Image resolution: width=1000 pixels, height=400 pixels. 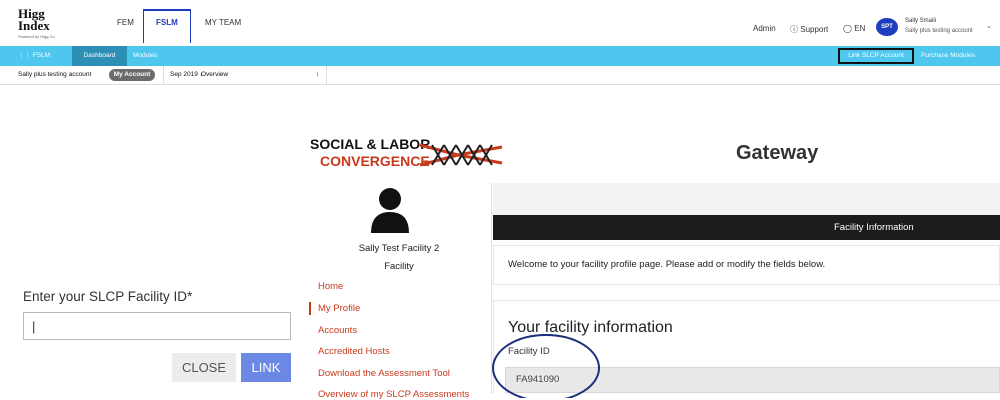 I want to click on section-bar-title: Facility Information, so click(x=874, y=227).